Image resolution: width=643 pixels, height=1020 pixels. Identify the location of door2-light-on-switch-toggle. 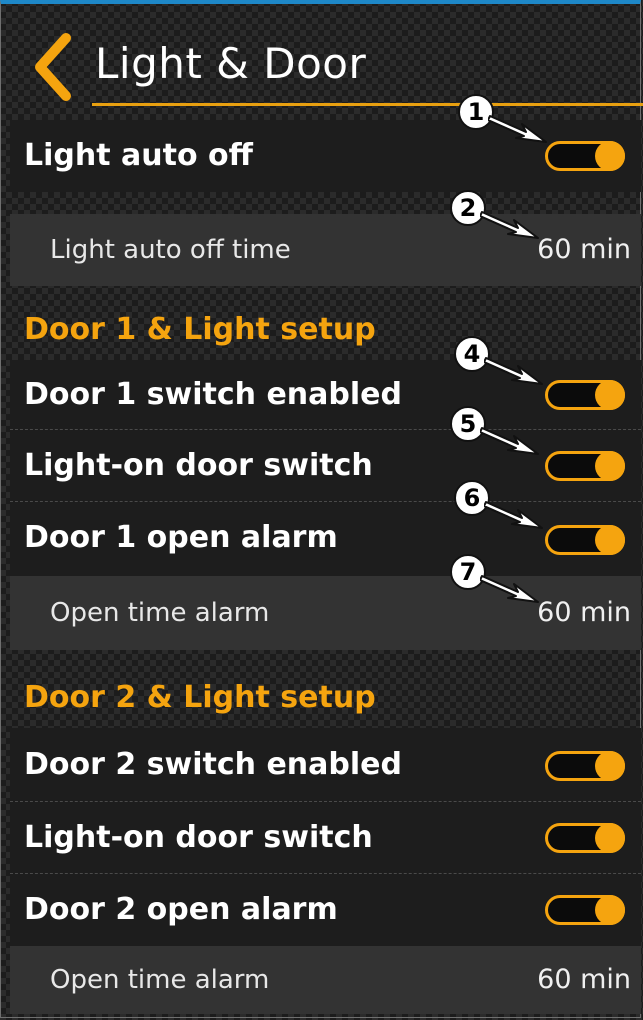
(585, 838).